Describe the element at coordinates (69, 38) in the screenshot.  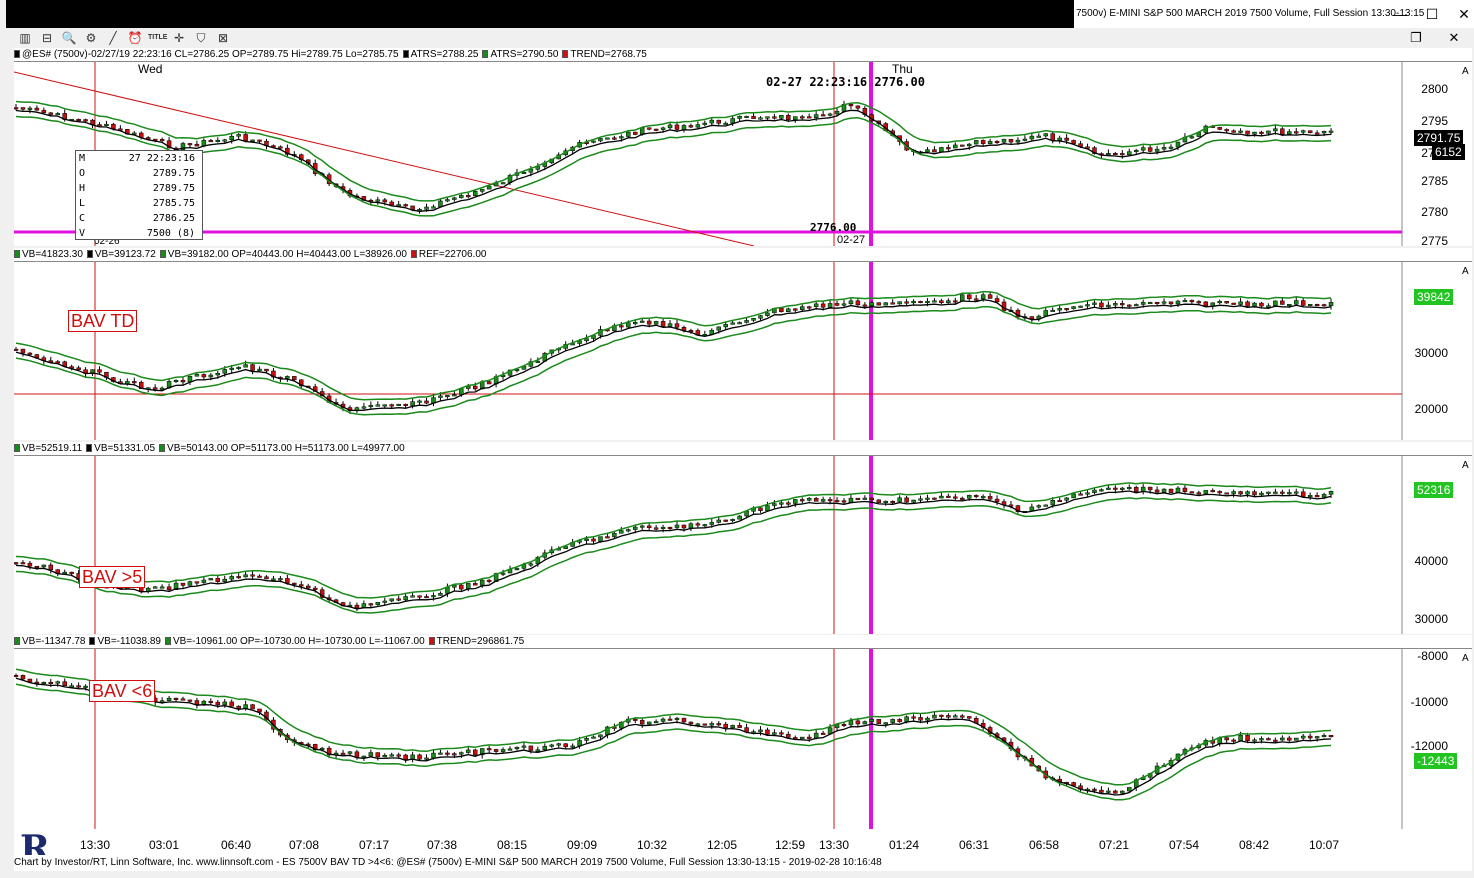
I see `zoom-icon: 🔍` at that location.